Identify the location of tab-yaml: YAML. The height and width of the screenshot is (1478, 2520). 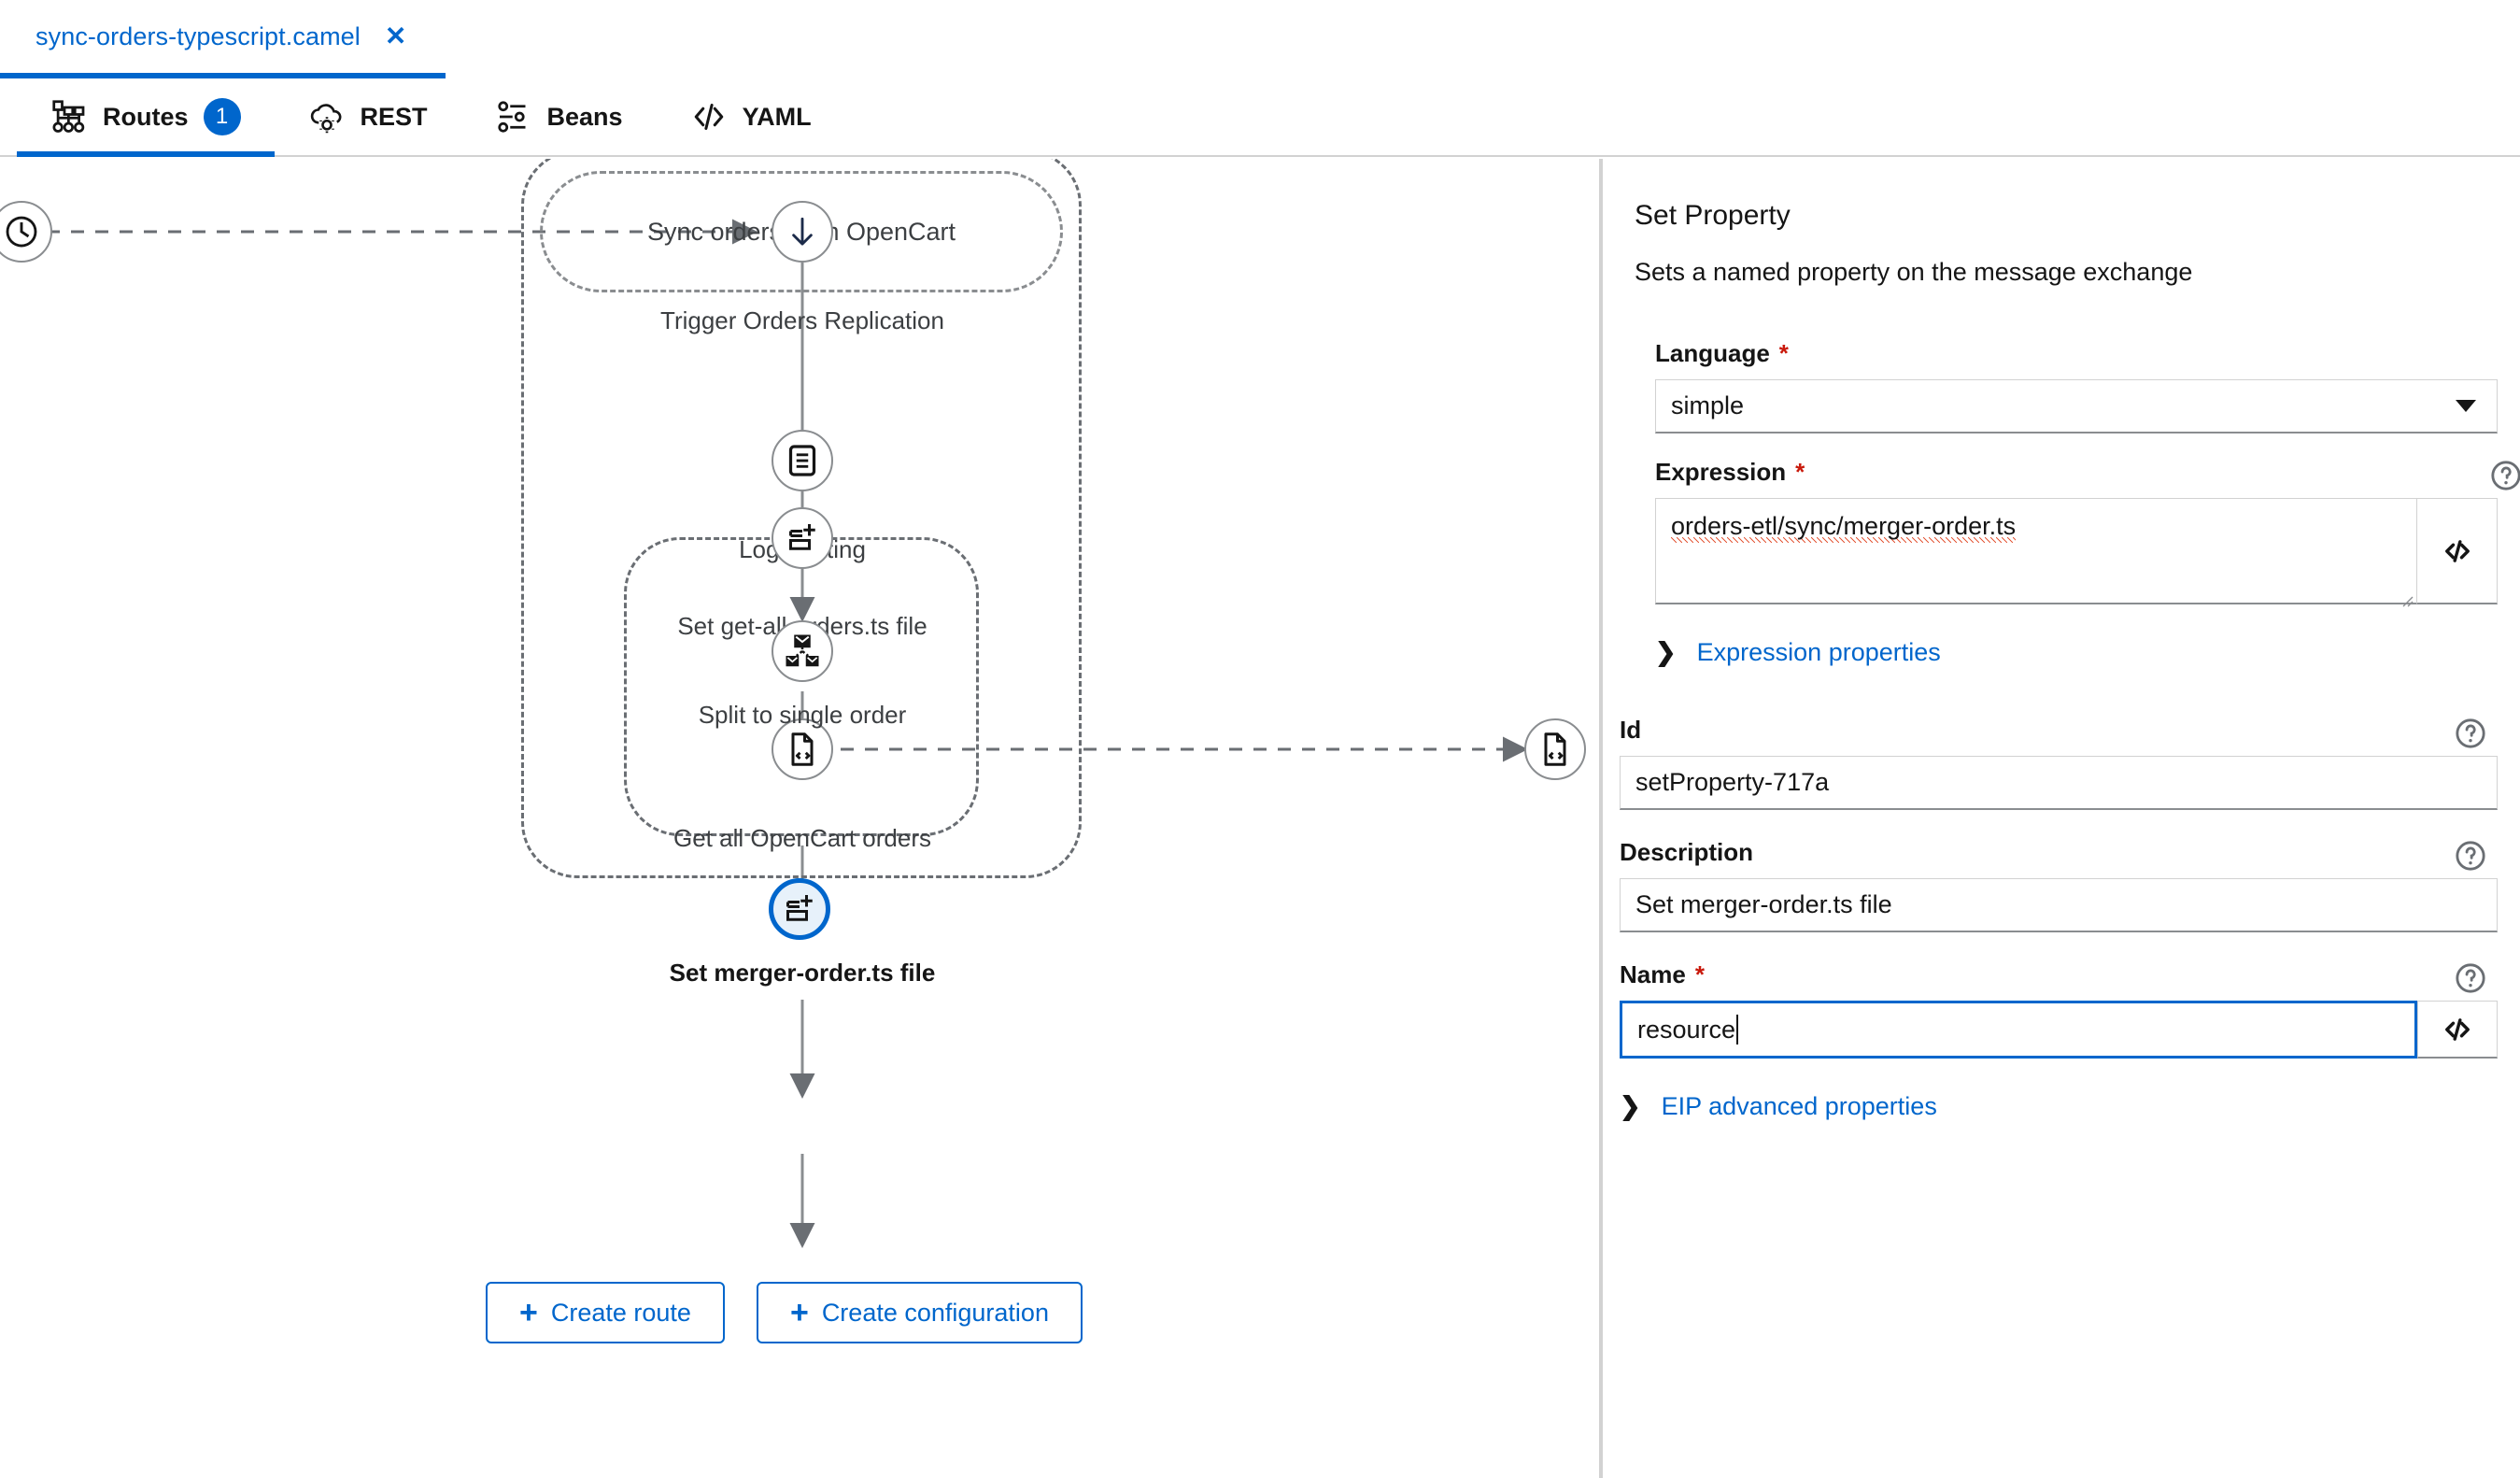
(751, 116).